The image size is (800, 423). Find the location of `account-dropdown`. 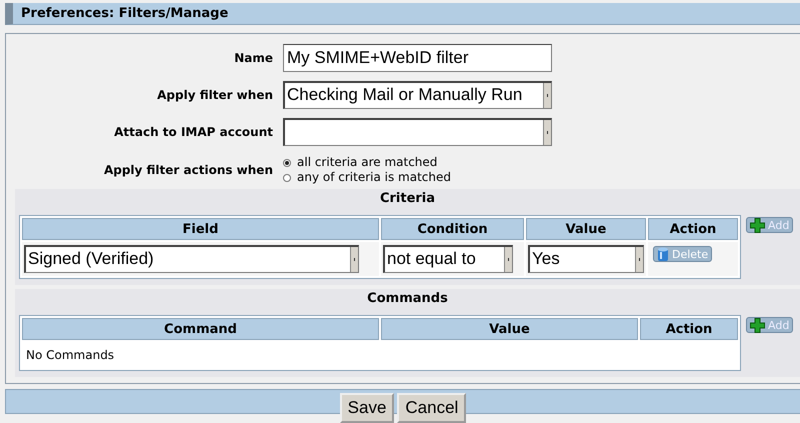

account-dropdown is located at coordinates (417, 132).